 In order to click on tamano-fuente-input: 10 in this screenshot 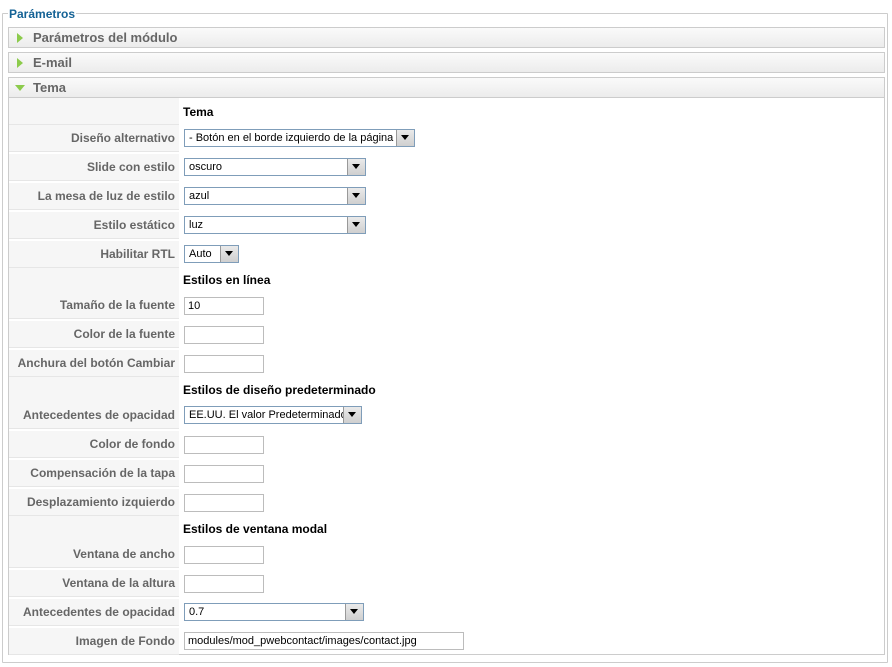, I will do `click(224, 306)`.